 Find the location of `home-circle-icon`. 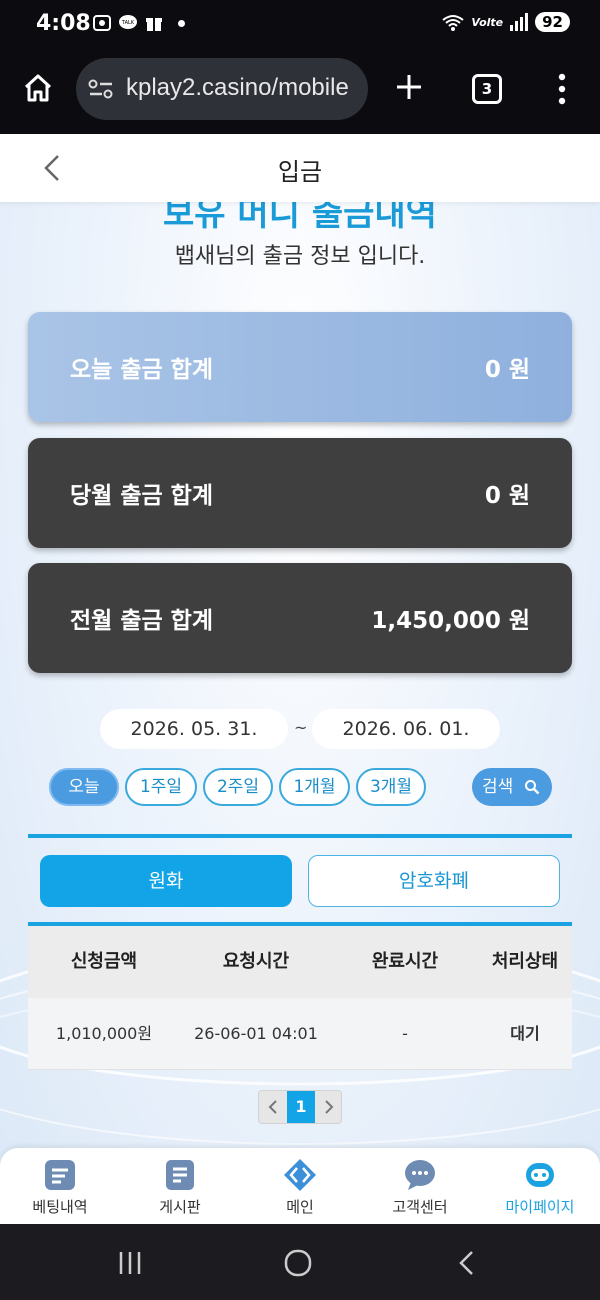

home-circle-icon is located at coordinates (298, 1263).